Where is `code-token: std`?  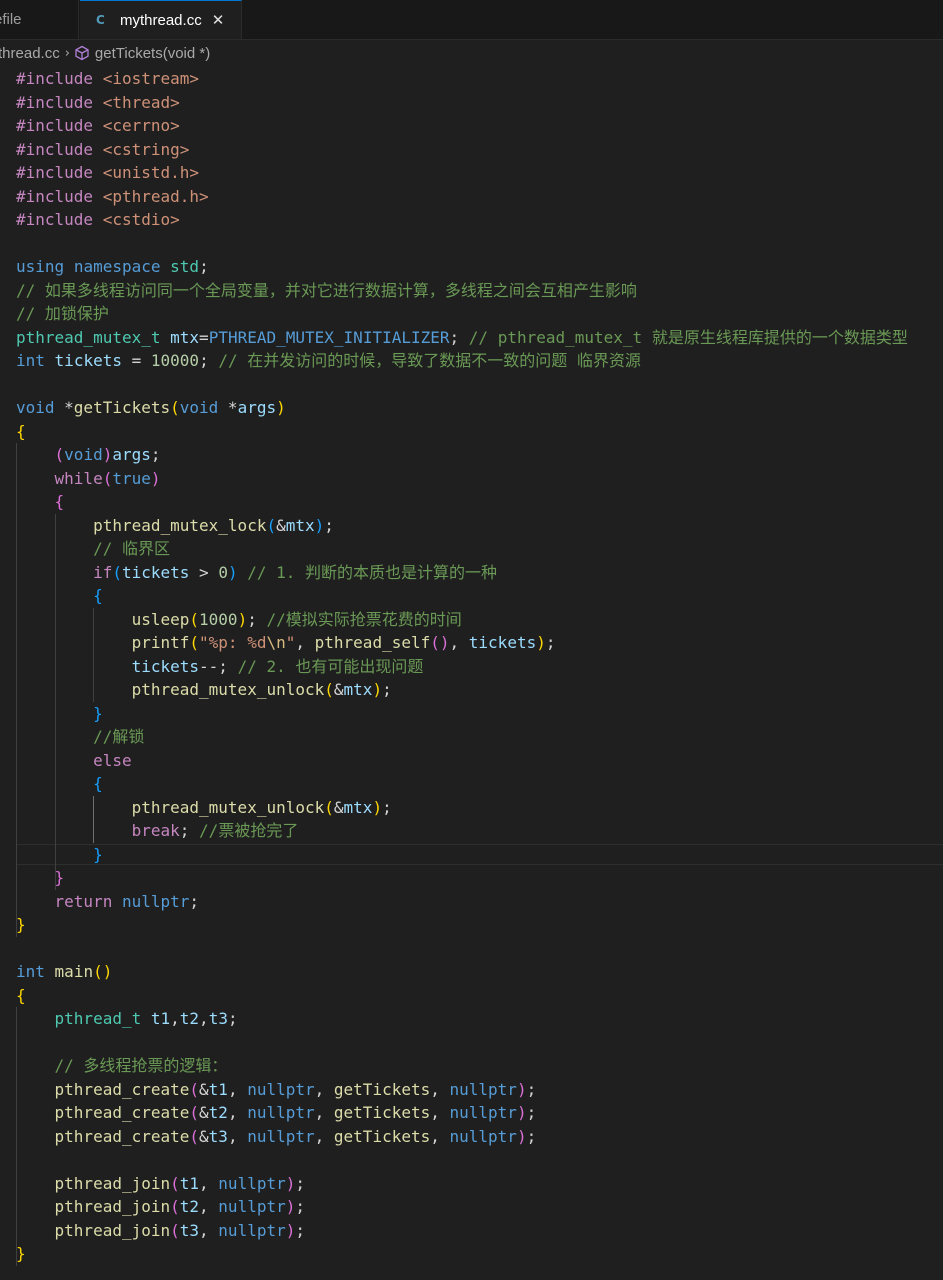 code-token: std is located at coordinates (185, 266).